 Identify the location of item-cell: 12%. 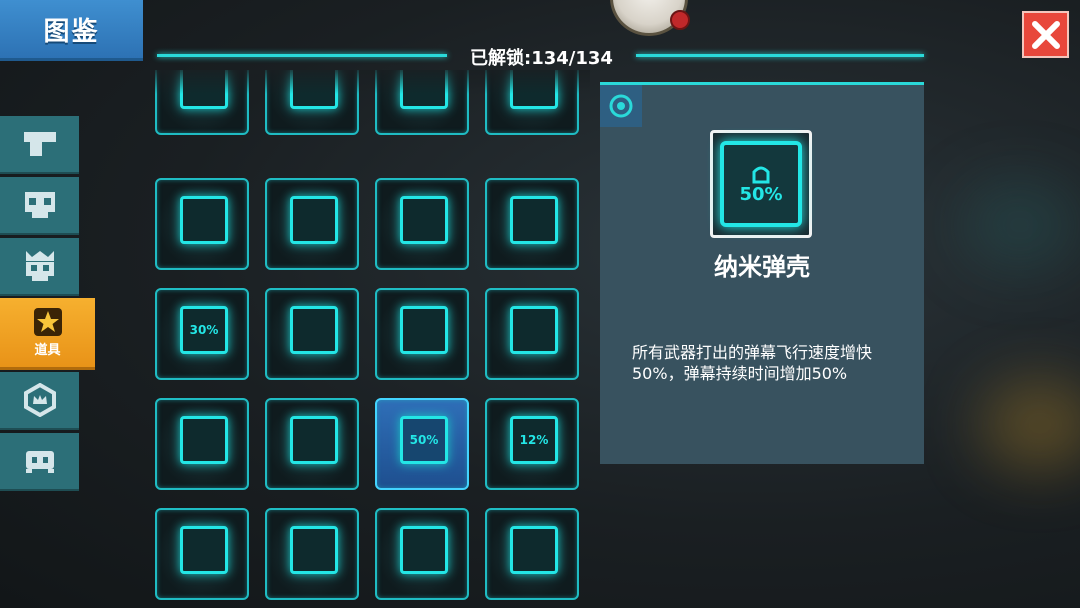
(532, 444).